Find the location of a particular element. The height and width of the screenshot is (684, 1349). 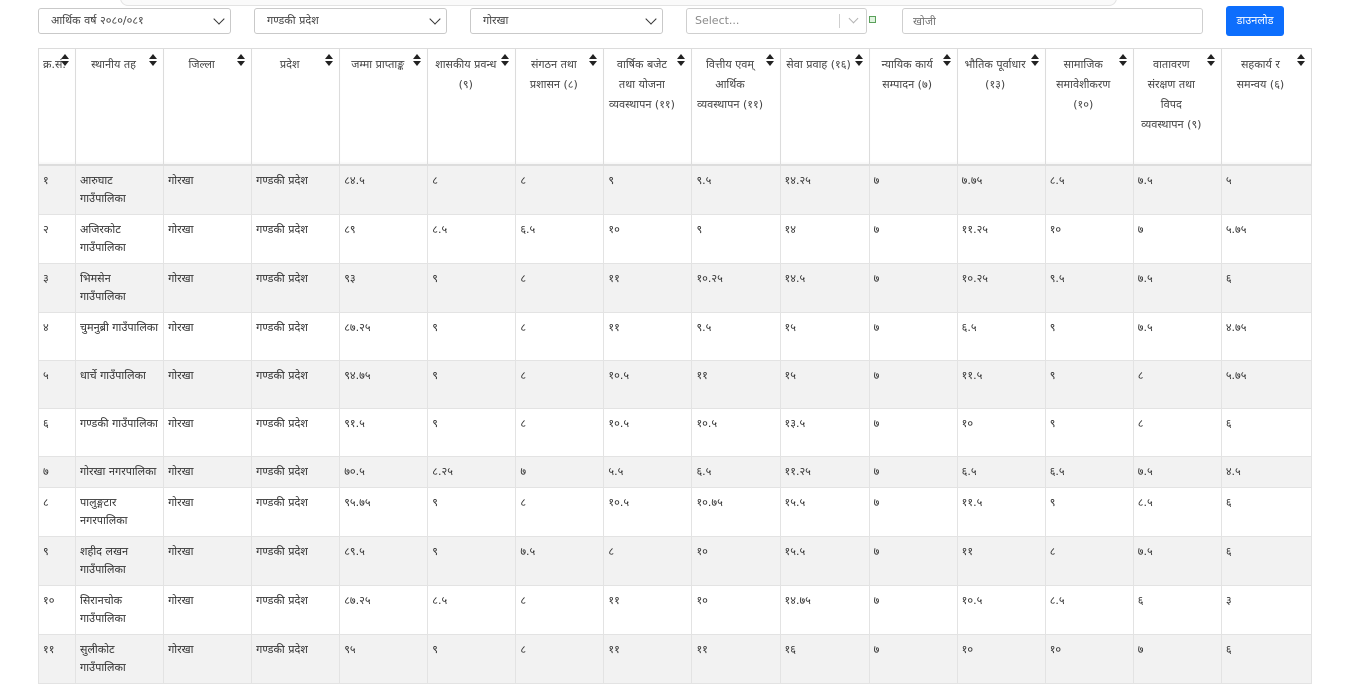

table-cell: ५.७५ is located at coordinates (1266, 384).